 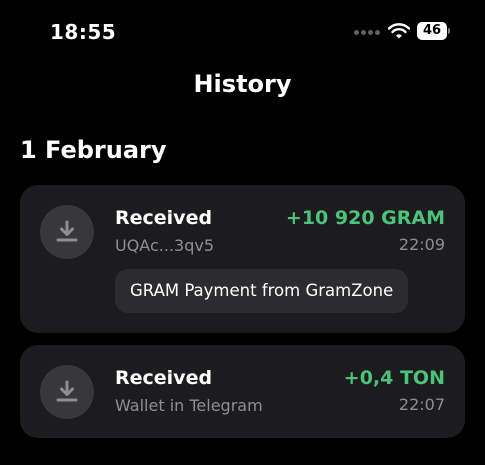 I want to click on transaction-time: 22:07, so click(x=421, y=404).